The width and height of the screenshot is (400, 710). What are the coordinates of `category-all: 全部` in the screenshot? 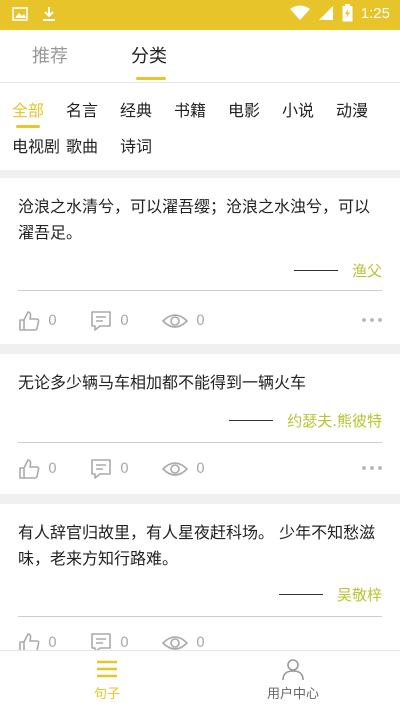 It's located at (28, 109).